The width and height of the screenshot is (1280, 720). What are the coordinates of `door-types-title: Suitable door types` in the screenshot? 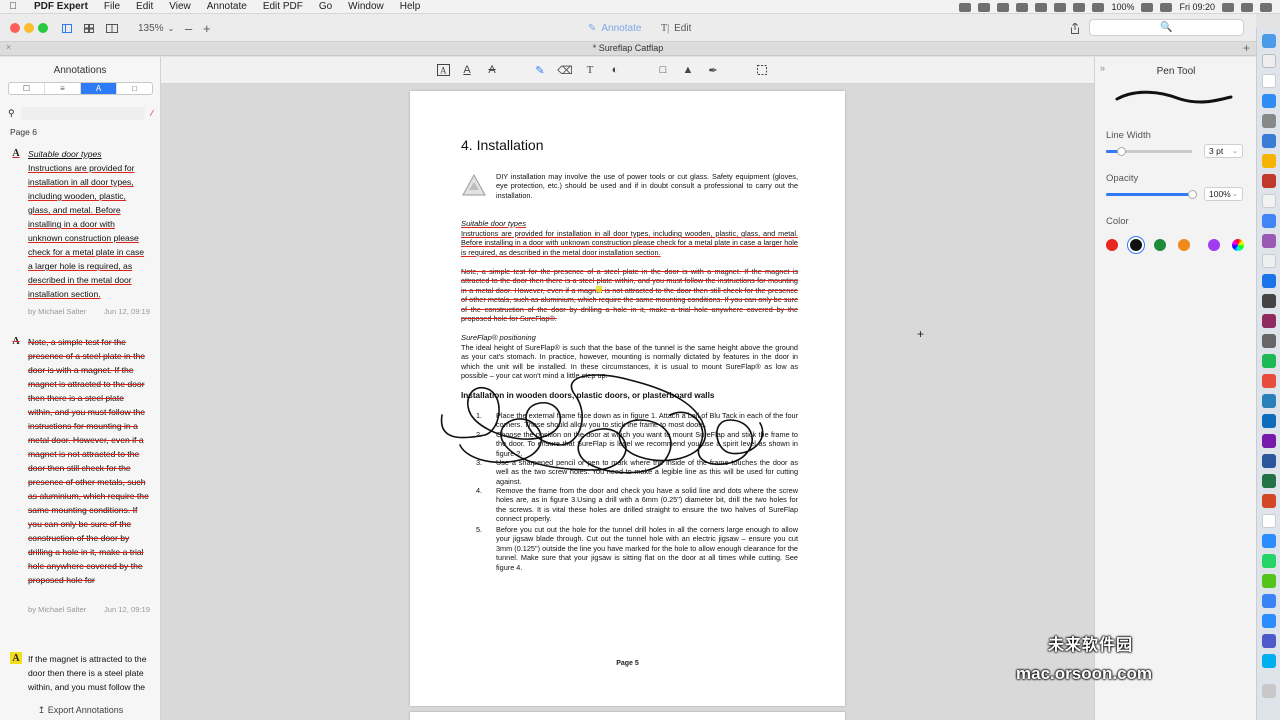 It's located at (493, 223).